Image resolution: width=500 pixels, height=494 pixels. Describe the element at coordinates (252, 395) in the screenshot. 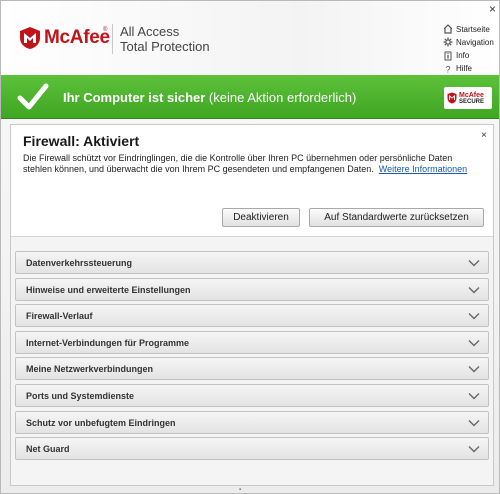

I see `section-ports-systemdienste: Ports und Systemdienste` at that location.